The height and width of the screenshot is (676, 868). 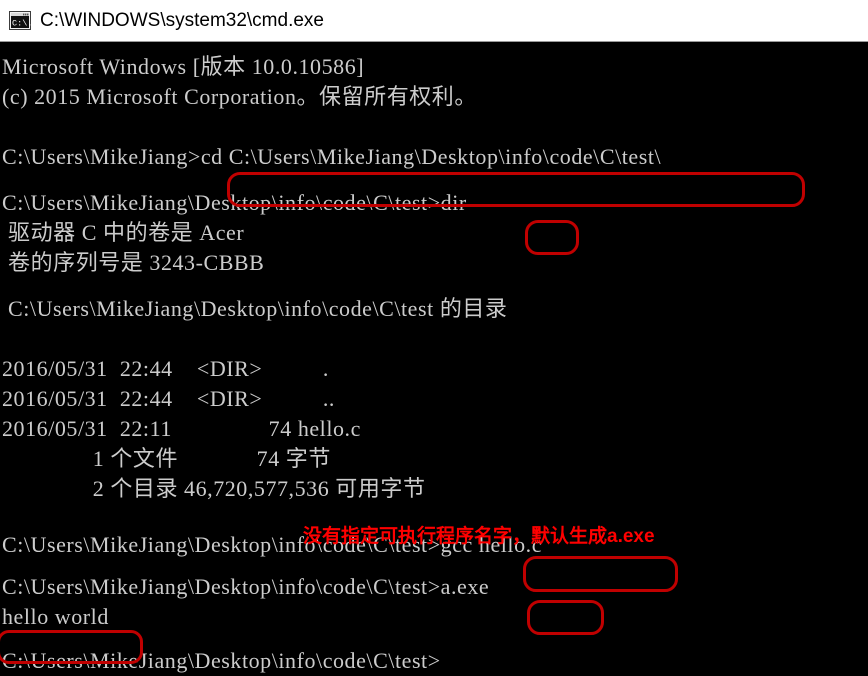 What do you see at coordinates (183, 66) in the screenshot?
I see `console-line: Microsoft Windows [版本 10.0.10586]` at bounding box center [183, 66].